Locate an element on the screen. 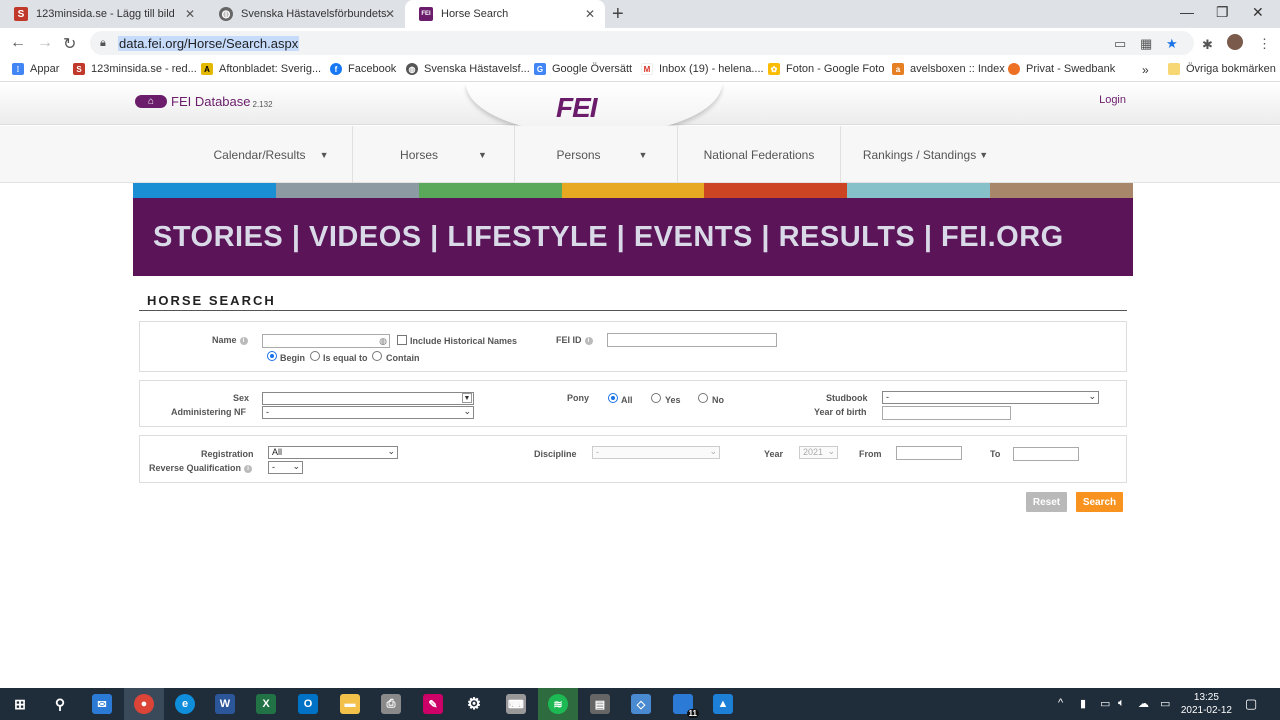 Image resolution: width=1280 pixels, height=720 pixels. match-contain-radio is located at coordinates (377, 356).